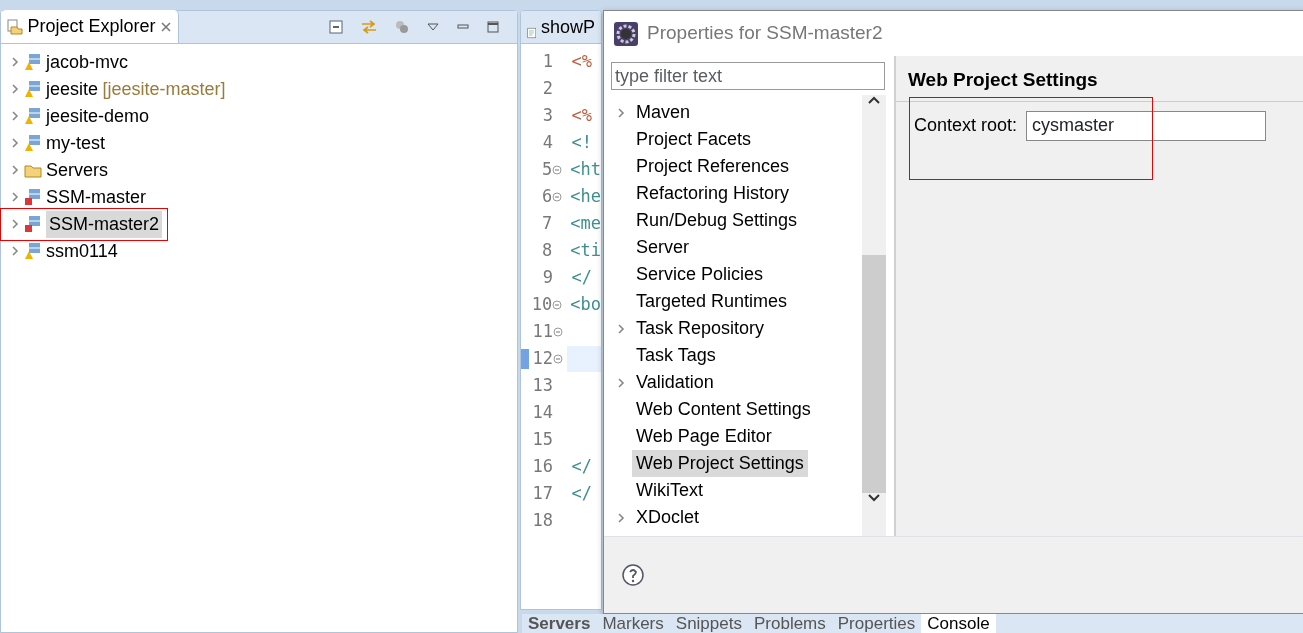 The image size is (1303, 633). What do you see at coordinates (713, 193) in the screenshot?
I see `settings-page-item: Refactoring History` at bounding box center [713, 193].